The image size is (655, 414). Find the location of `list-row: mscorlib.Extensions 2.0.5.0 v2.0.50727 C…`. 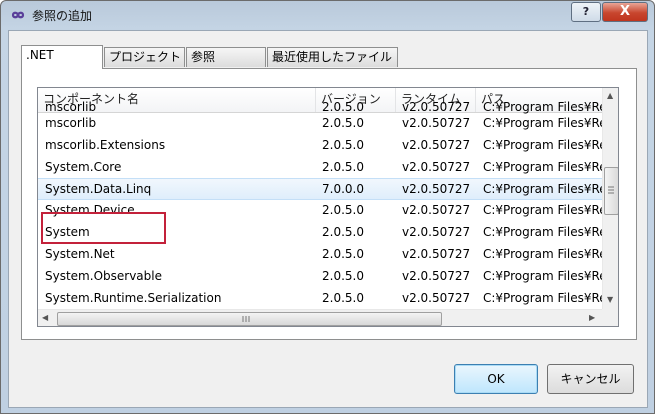

list-row: mscorlib.Extensions 2.0.5.0 v2.0.50727 C… is located at coordinates (320, 146).